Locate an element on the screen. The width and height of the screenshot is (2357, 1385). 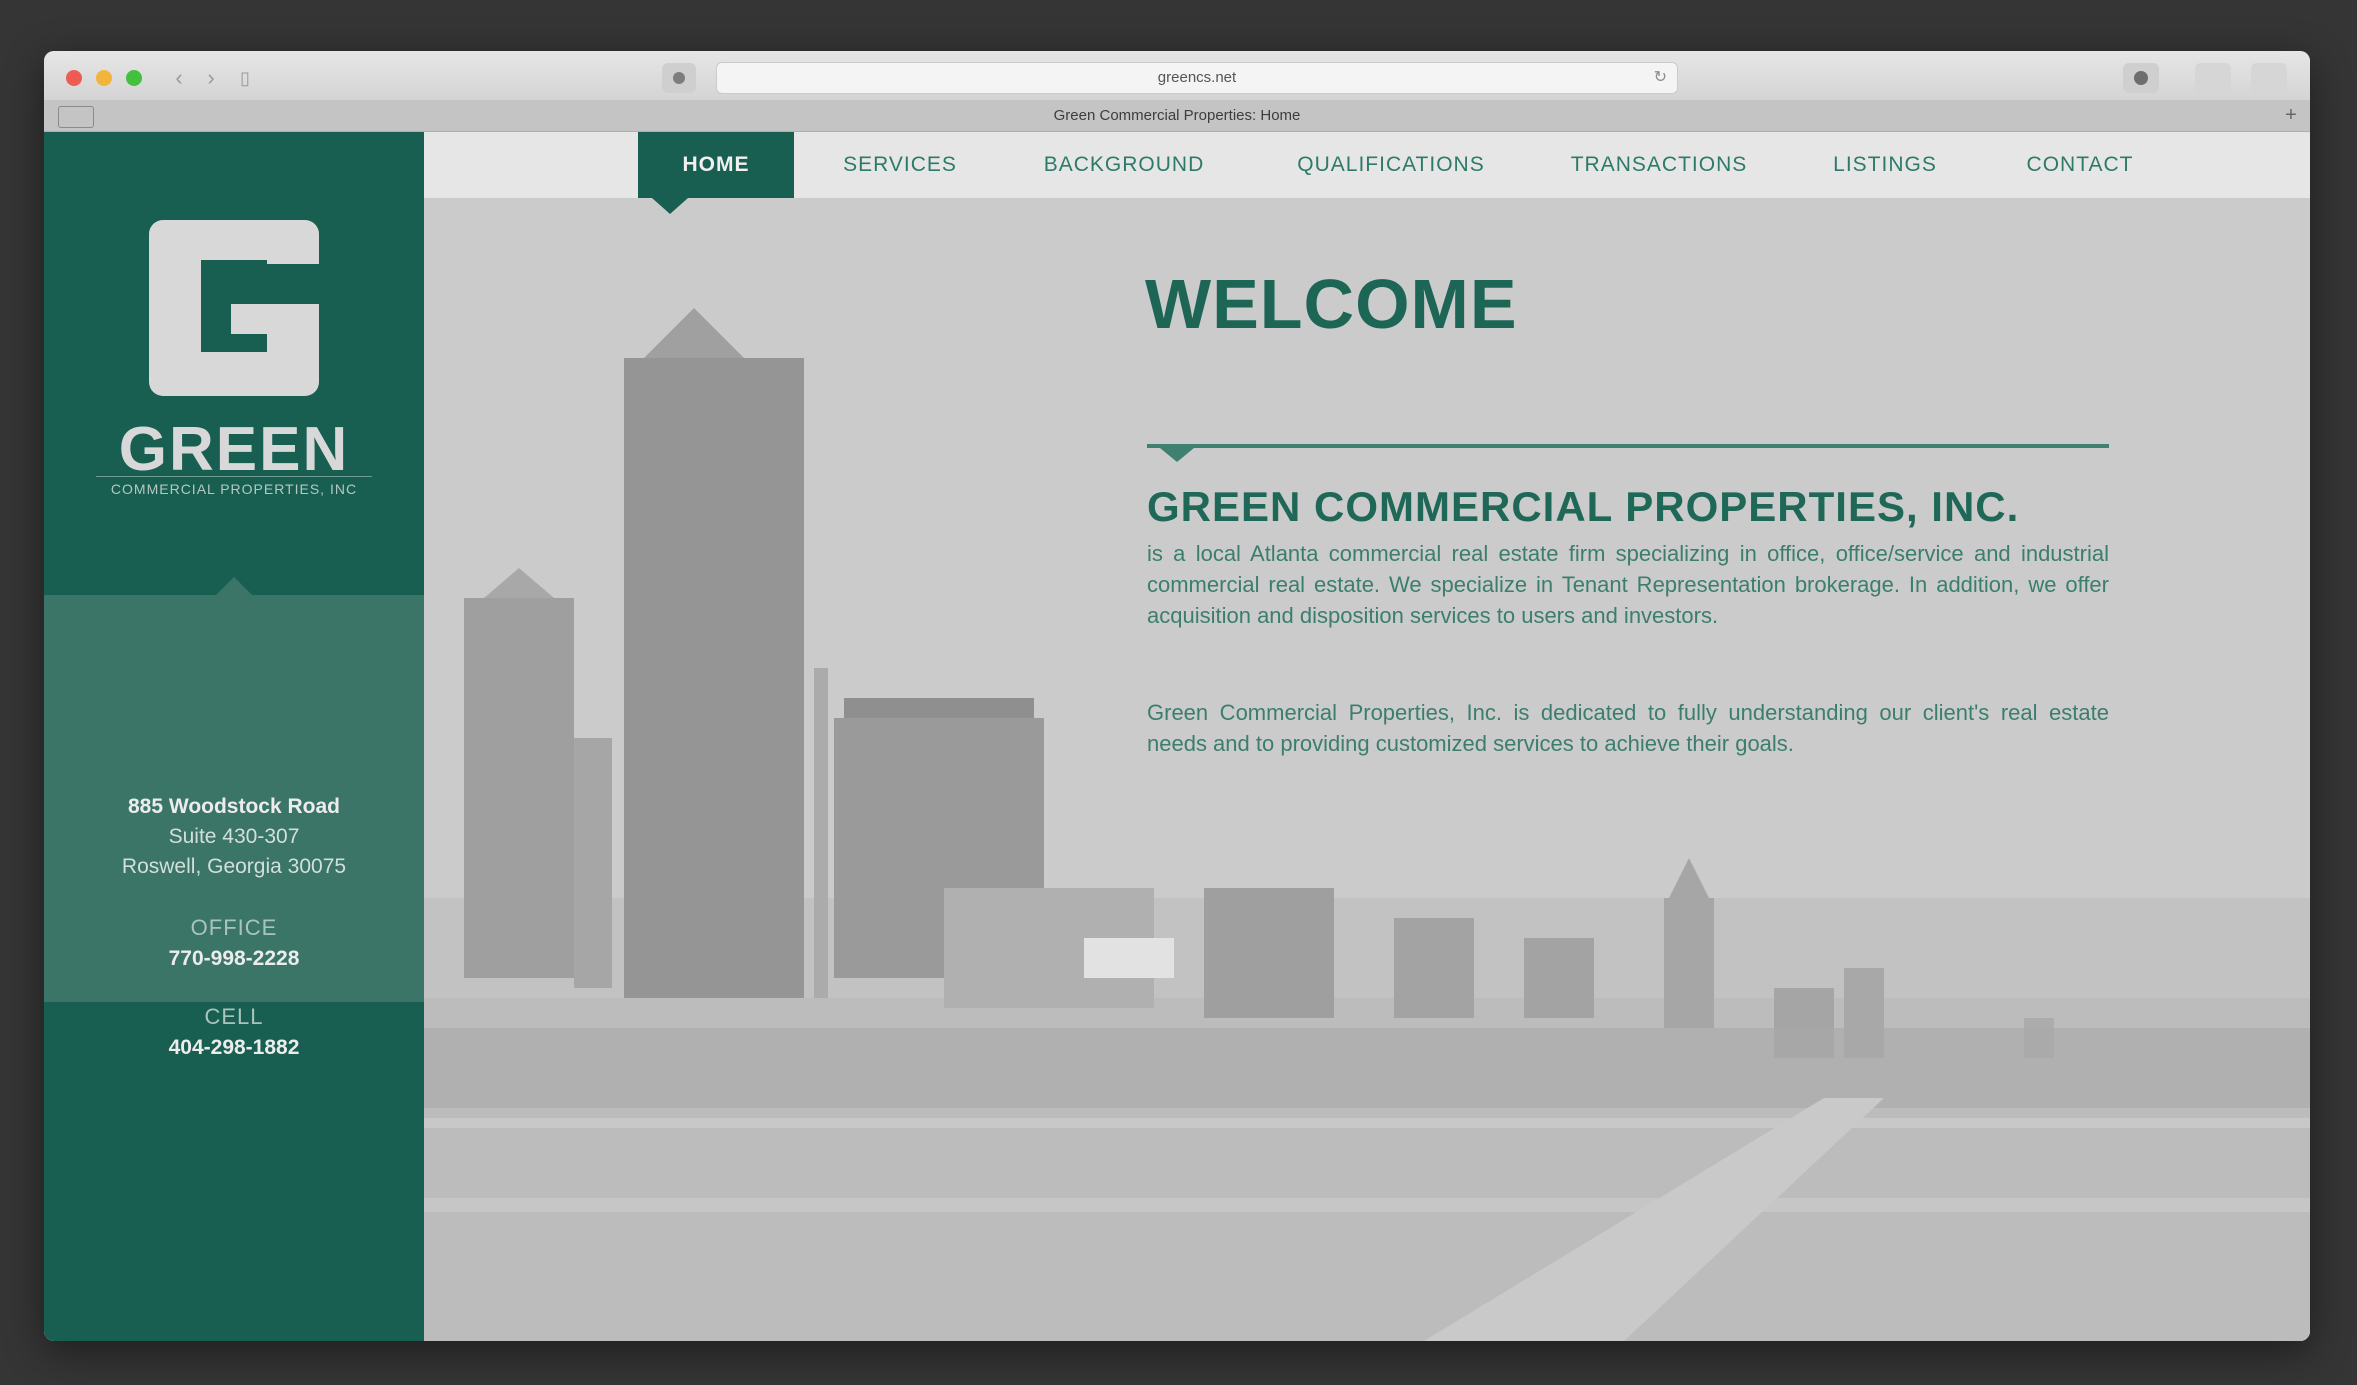
divider-caret-icon is located at coordinates (1177, 455).